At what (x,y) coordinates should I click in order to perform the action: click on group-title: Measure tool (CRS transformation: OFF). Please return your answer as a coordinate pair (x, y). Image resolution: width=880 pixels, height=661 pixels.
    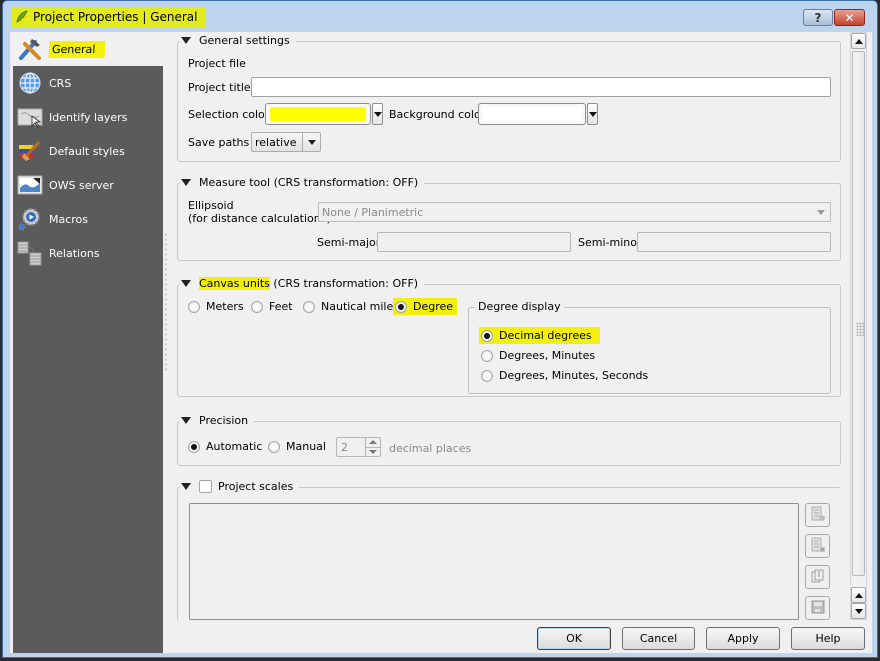
    Looking at the image, I should click on (309, 182).